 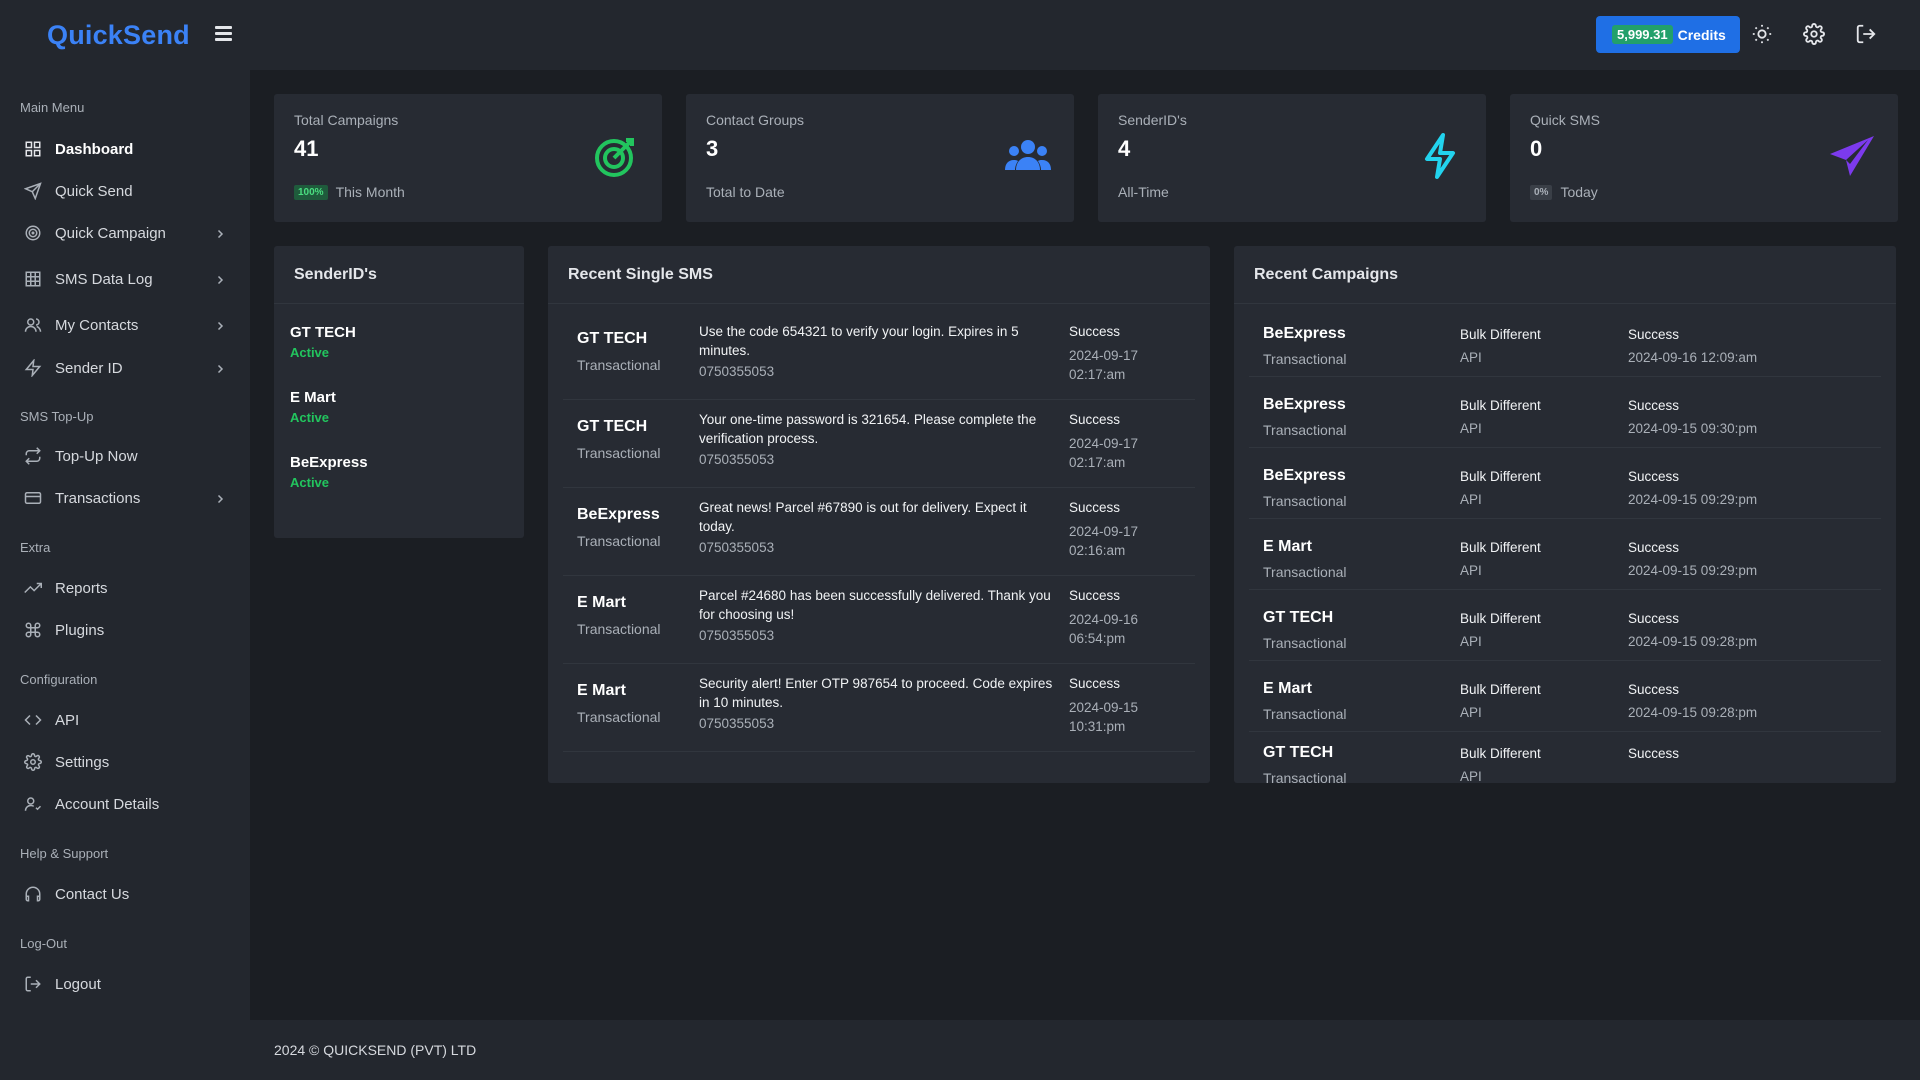 I want to click on stat-sub-label: This Month, so click(x=370, y=192).